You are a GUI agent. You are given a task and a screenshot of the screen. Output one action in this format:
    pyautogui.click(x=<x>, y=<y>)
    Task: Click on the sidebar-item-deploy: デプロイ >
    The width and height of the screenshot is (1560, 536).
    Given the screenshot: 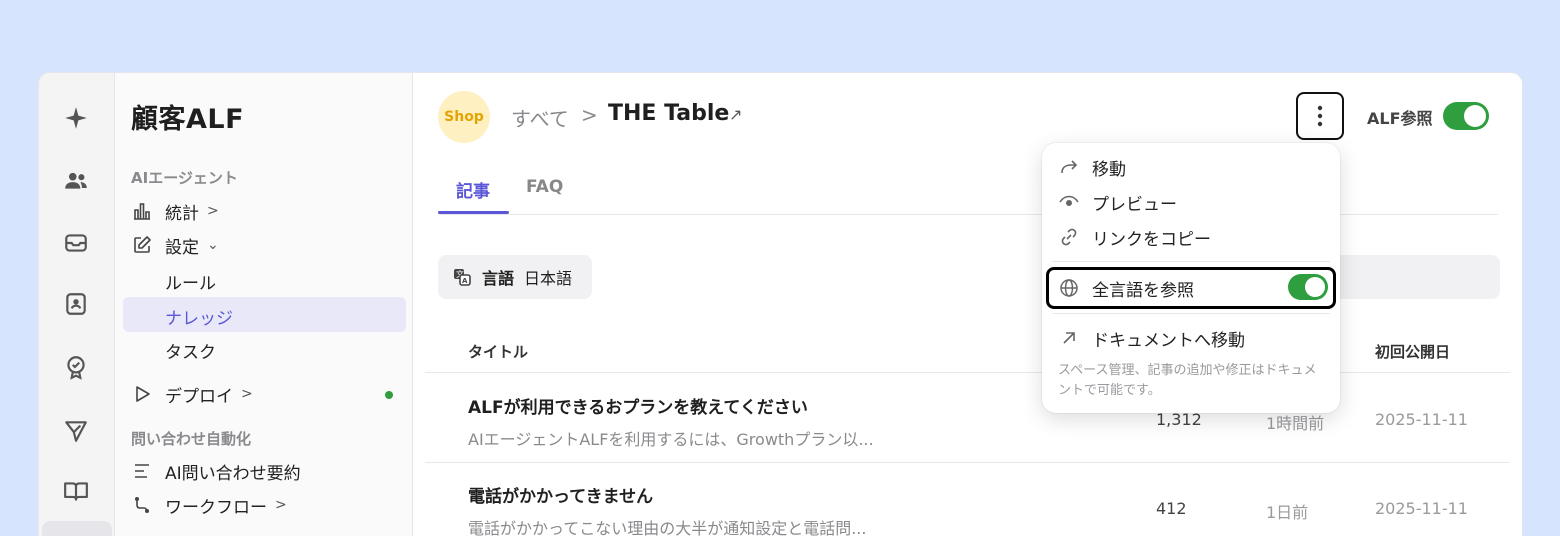 What is the action you would take?
    pyautogui.click(x=192, y=394)
    